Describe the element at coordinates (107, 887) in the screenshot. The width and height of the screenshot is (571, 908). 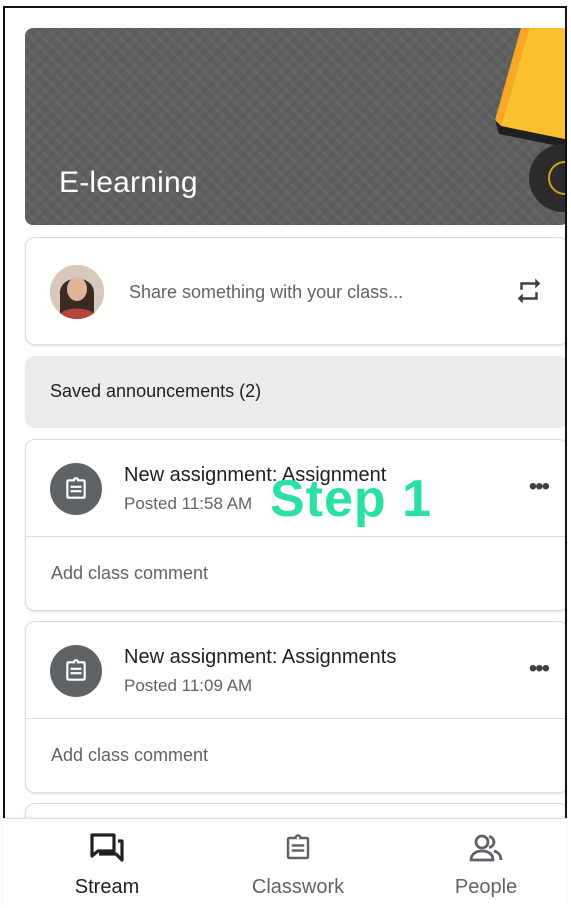
I see `nav-stream-label: Stream` at that location.